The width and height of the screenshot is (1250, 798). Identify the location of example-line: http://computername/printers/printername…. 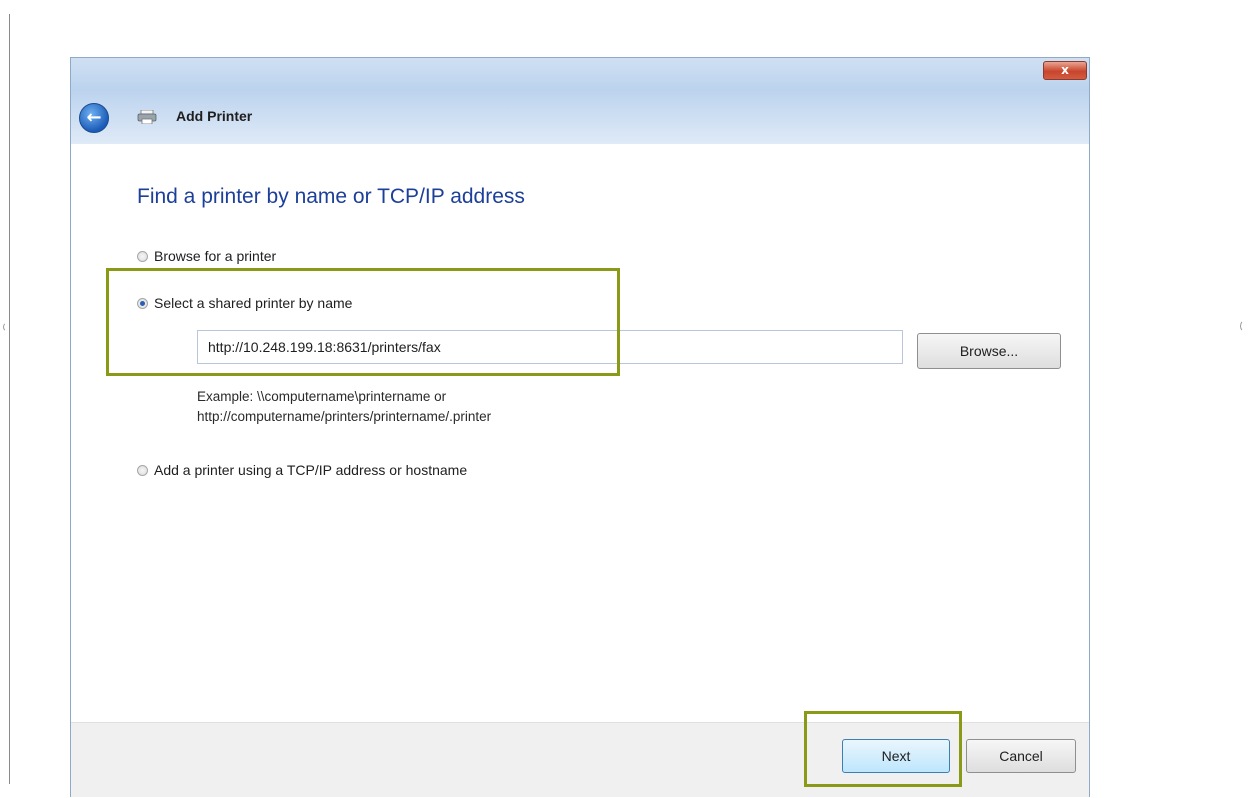
(344, 416).